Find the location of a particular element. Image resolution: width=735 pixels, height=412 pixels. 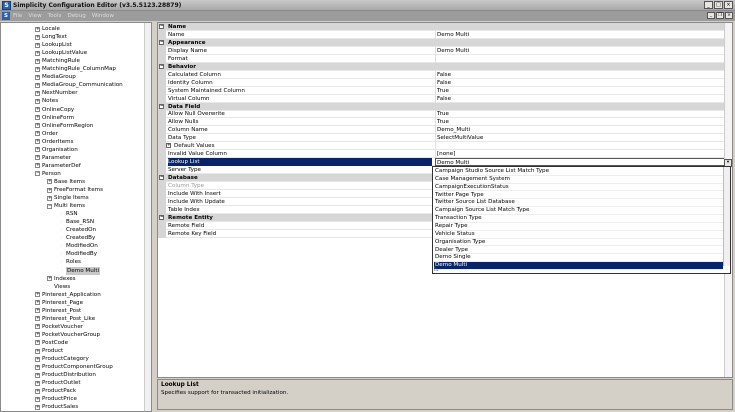

property-value: True is located at coordinates (580, 122).